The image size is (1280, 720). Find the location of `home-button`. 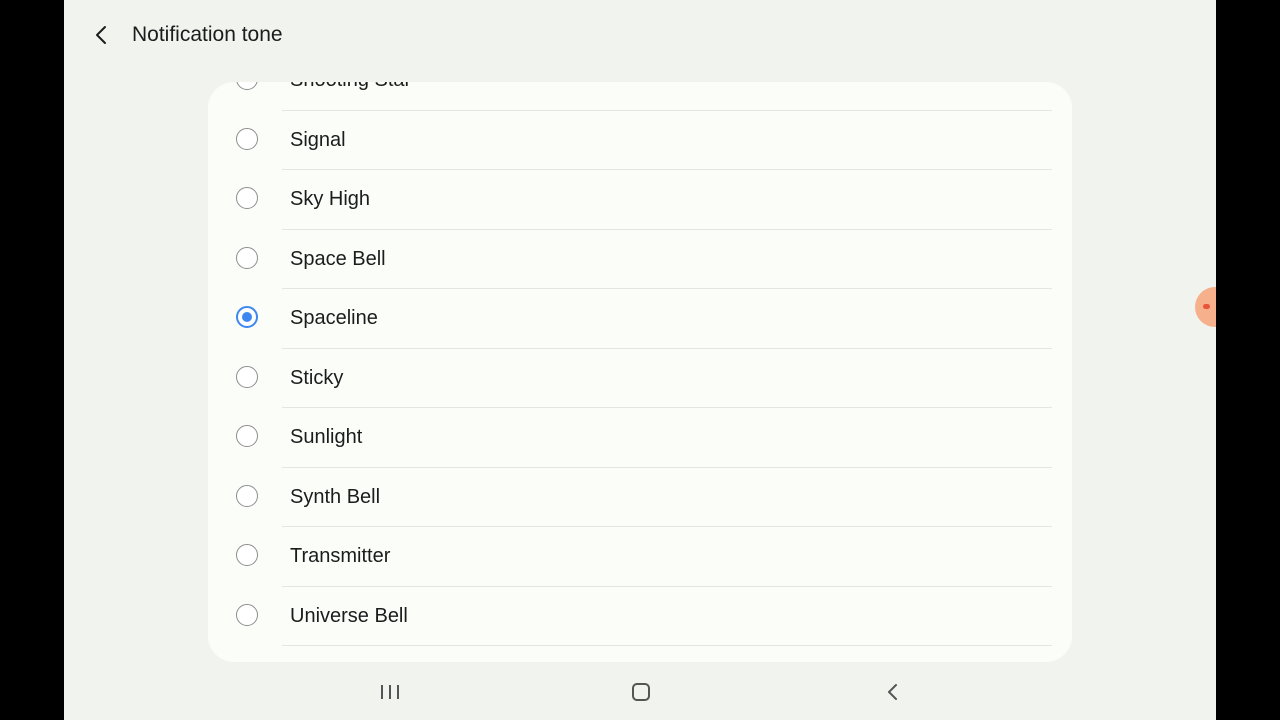

home-button is located at coordinates (641, 692).